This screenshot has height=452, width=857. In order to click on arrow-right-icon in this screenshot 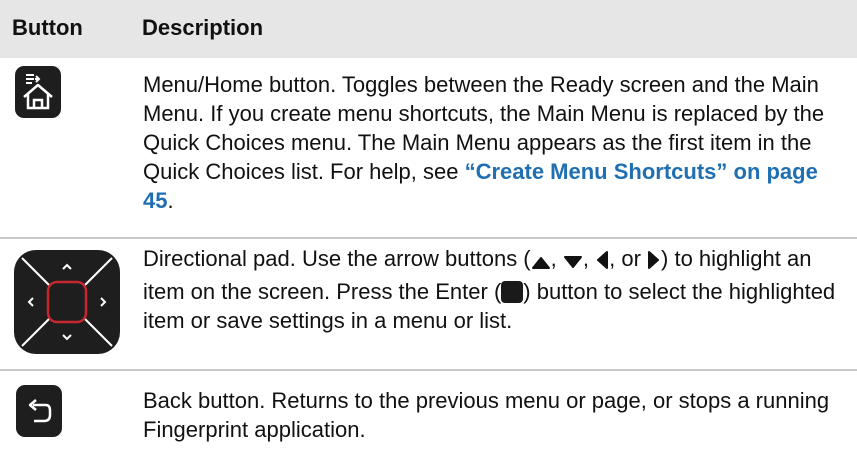, I will do `click(654, 262)`.